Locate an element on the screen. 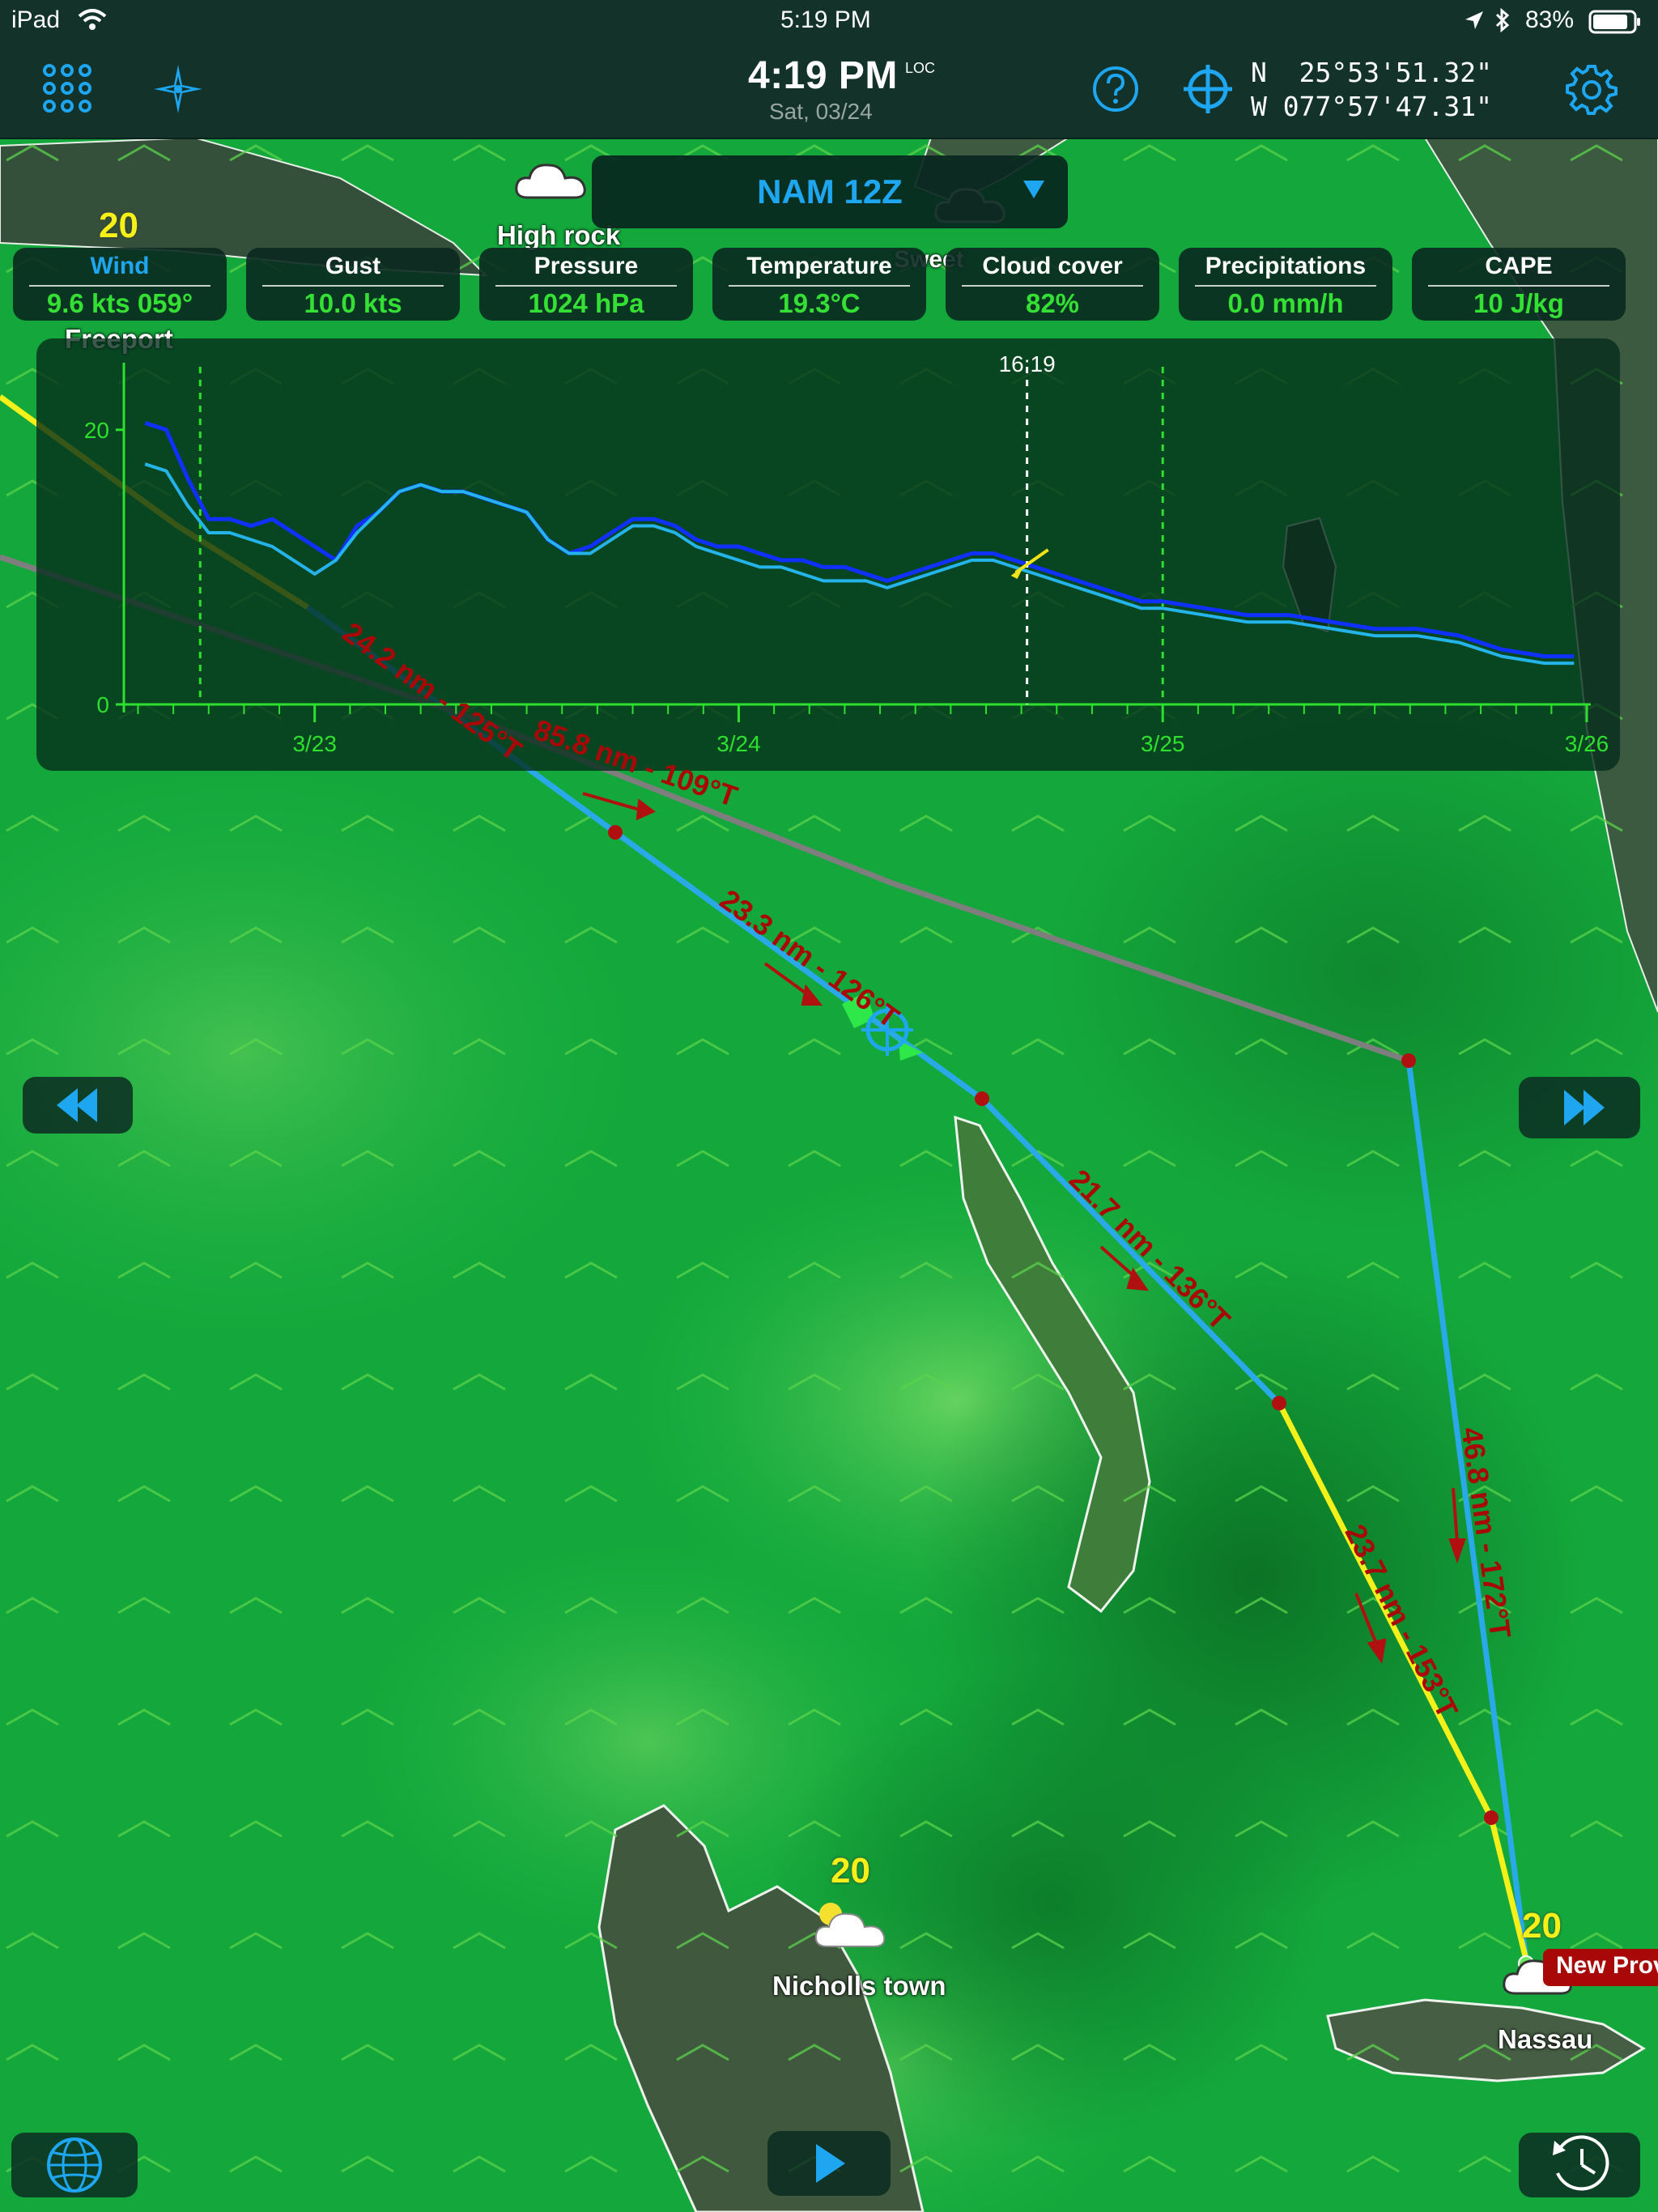 The image size is (1658, 2212). param-cape: CAPE 10 J/kg is located at coordinates (1519, 284).